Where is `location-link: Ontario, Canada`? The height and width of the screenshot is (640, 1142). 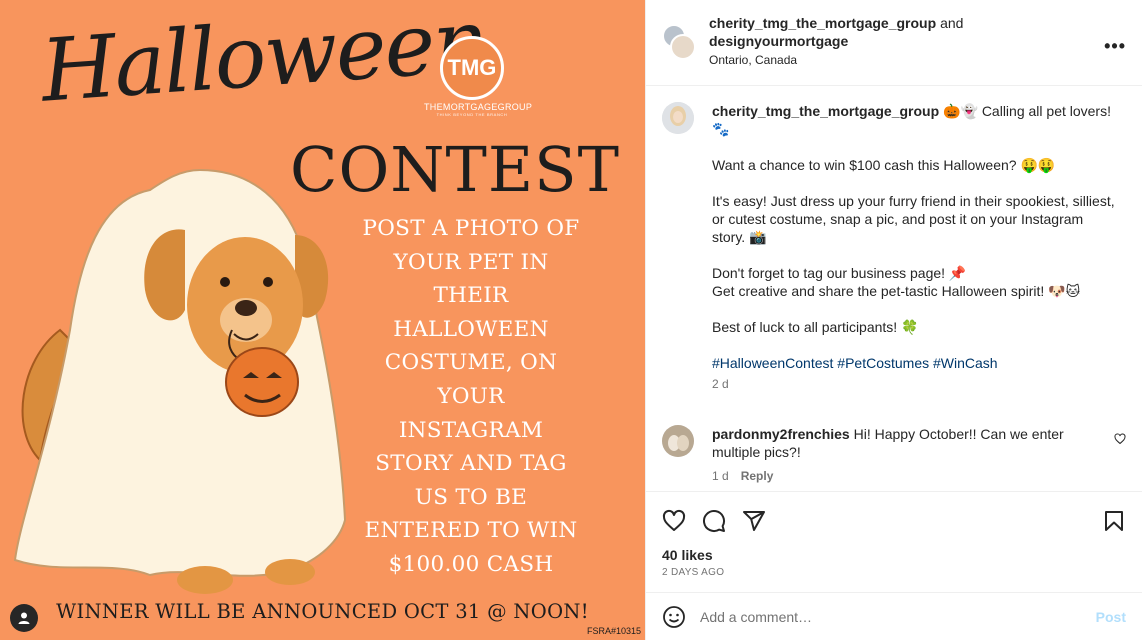 location-link: Ontario, Canada is located at coordinates (836, 60).